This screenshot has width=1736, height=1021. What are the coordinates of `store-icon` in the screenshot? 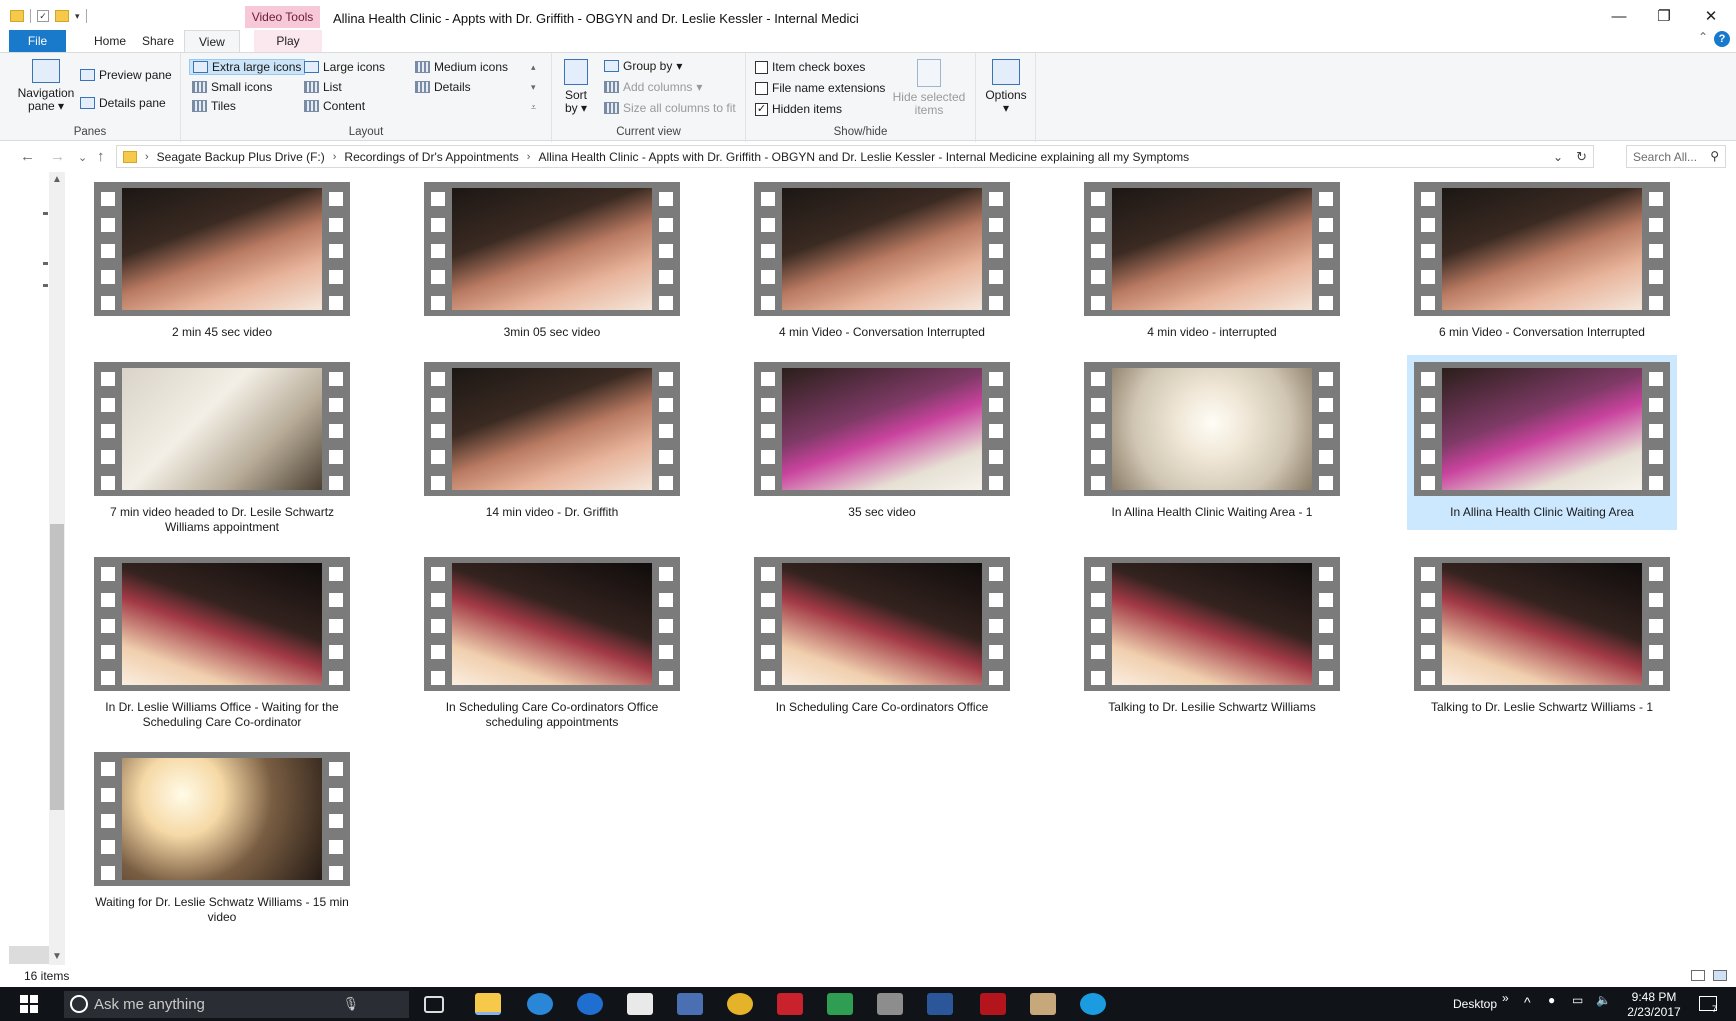 It's located at (640, 1004).